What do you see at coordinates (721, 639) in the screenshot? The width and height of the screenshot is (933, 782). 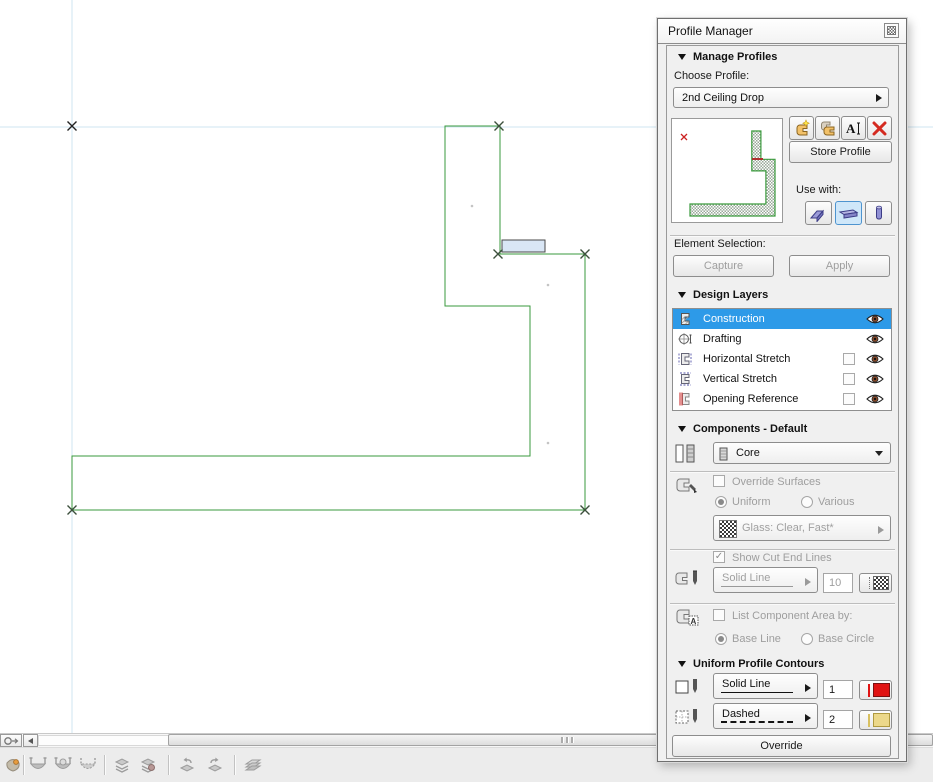 I see `base-line-radio` at bounding box center [721, 639].